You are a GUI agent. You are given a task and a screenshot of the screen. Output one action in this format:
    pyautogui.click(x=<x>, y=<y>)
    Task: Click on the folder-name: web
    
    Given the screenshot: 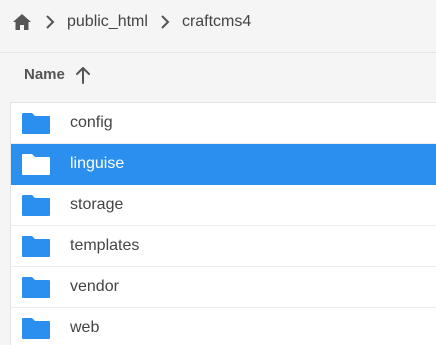 What is the action you would take?
    pyautogui.click(x=85, y=327)
    